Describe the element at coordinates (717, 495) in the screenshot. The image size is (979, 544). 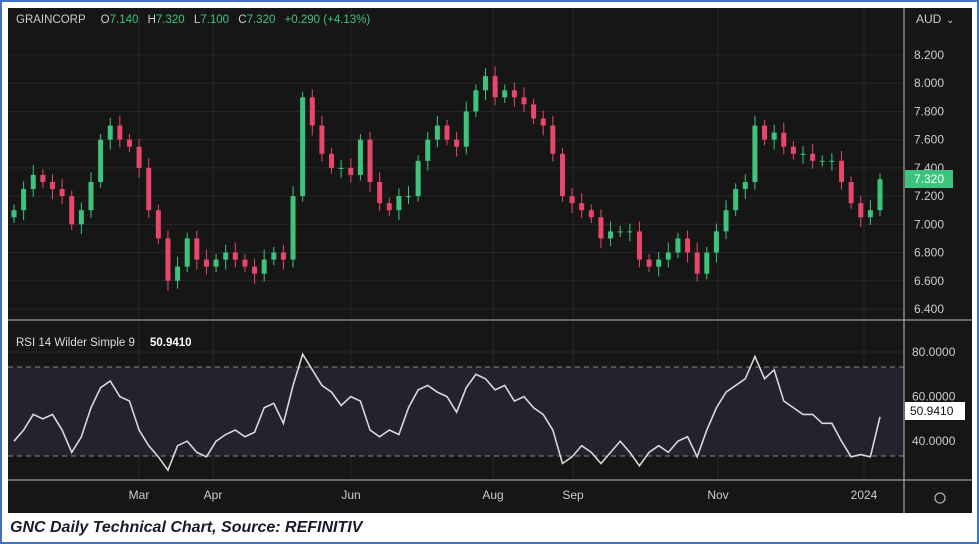
I see `time-tick-label: Nov` at that location.